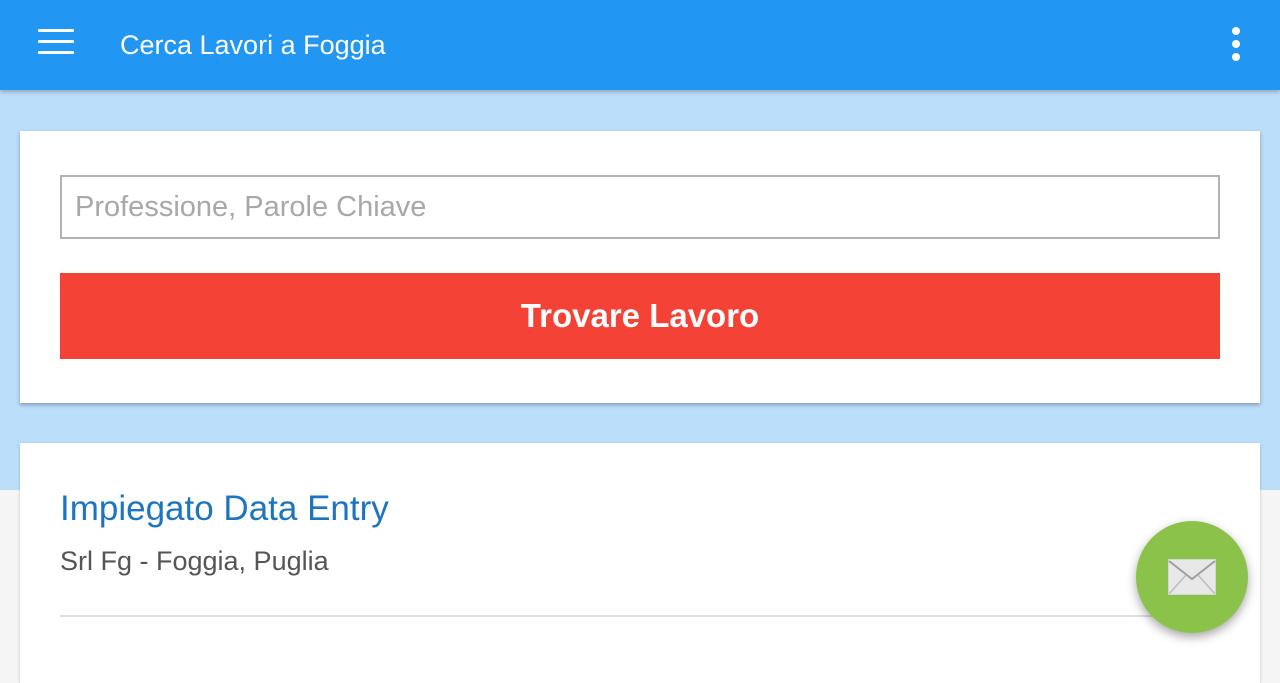  Describe the element at coordinates (56, 42) in the screenshot. I see `hamburger-menu-icon` at that location.